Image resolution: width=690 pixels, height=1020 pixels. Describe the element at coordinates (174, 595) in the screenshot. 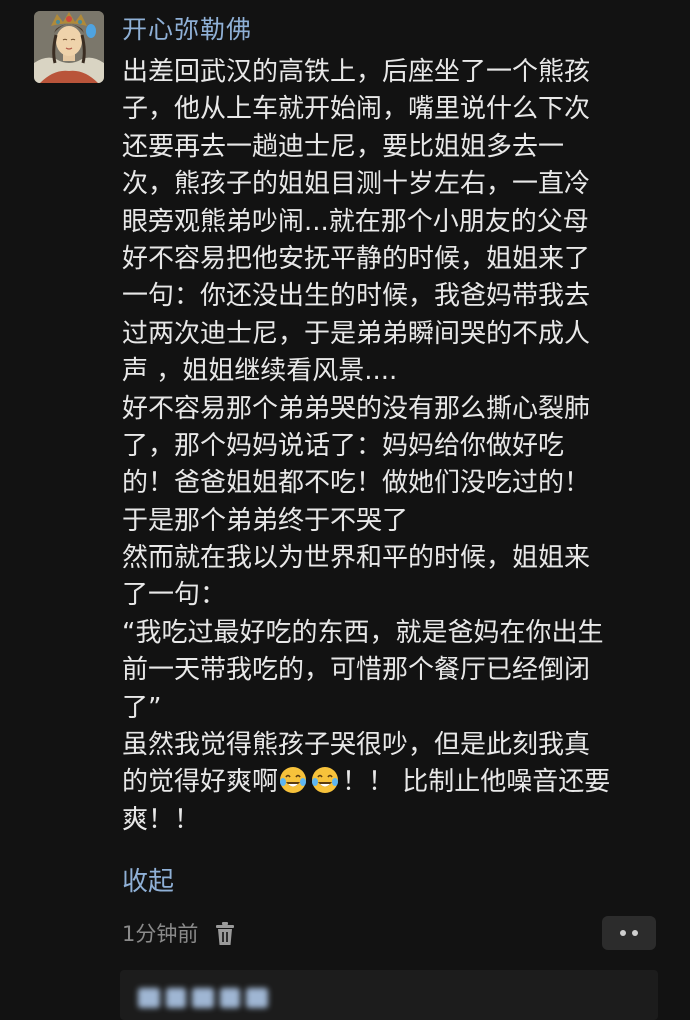

I see `post-line: 了一句：` at that location.